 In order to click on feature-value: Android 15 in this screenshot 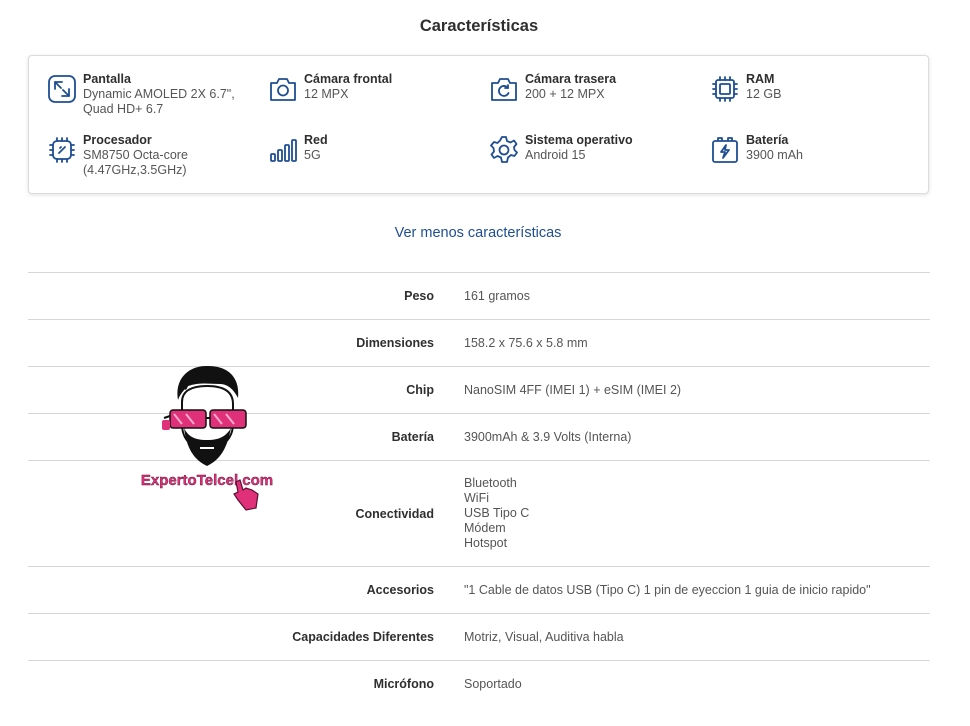, I will do `click(555, 155)`.